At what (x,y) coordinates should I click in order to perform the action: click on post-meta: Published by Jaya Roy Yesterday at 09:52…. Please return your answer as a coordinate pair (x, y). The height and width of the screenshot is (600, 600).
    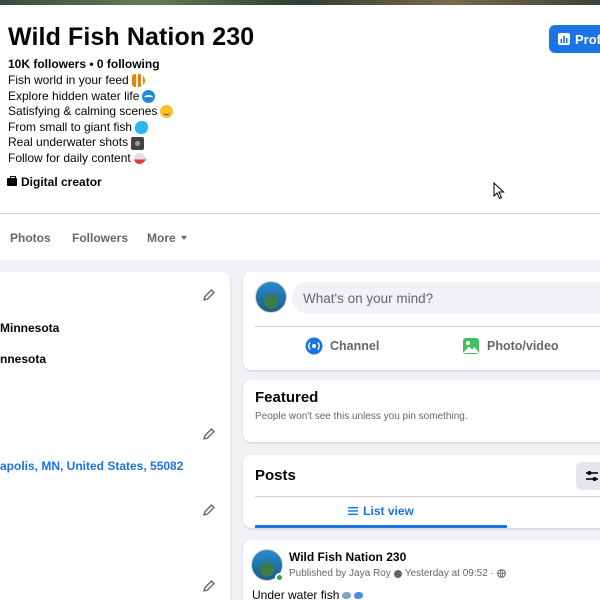
    Looking at the image, I should click on (397, 573).